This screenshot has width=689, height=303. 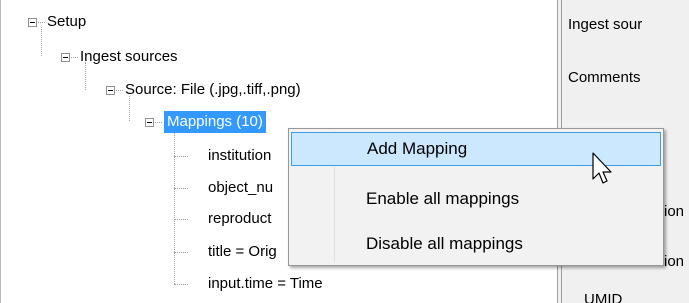 I want to click on tree-node-label: input.time = Time, so click(x=265, y=283).